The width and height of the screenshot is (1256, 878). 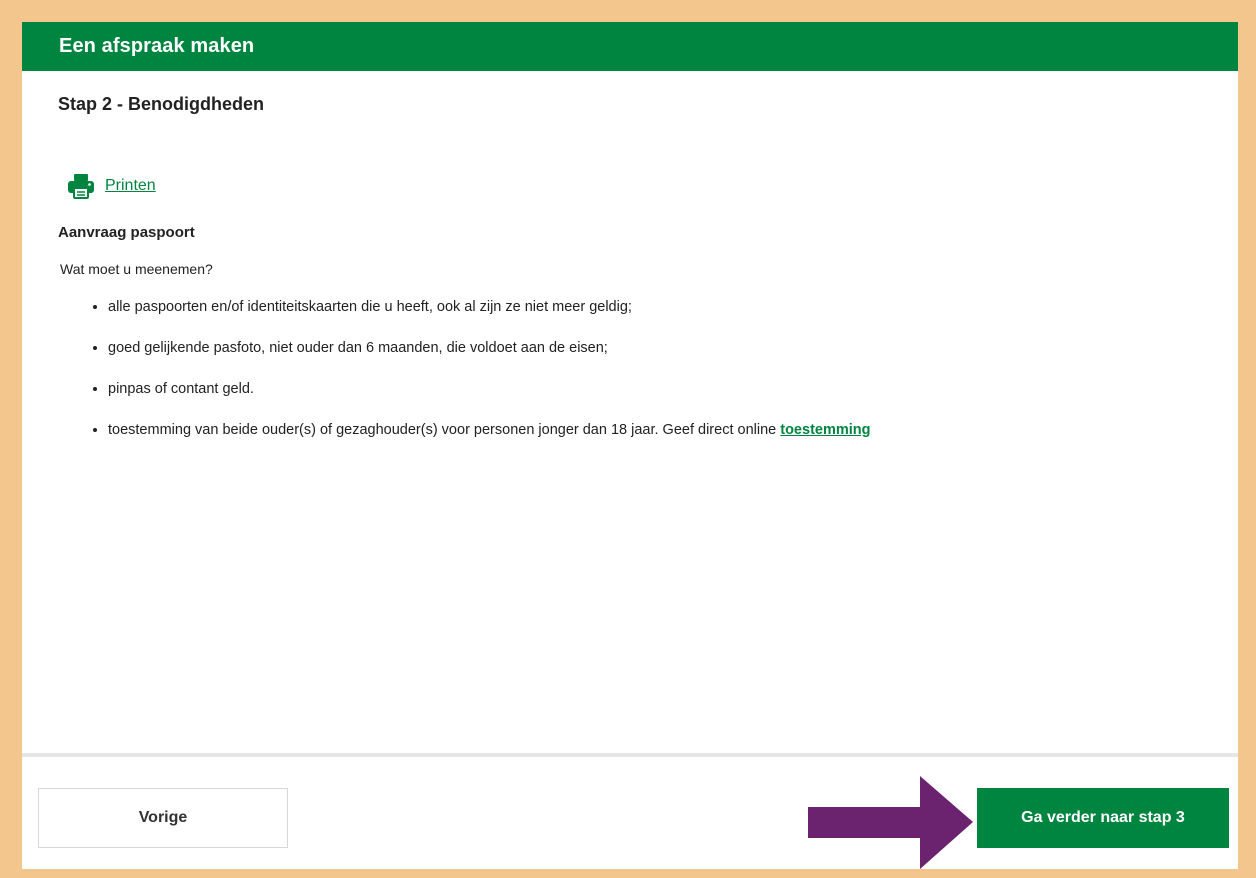 What do you see at coordinates (181, 389) in the screenshot?
I see `list-item-text: pinpas of contant geld.` at bounding box center [181, 389].